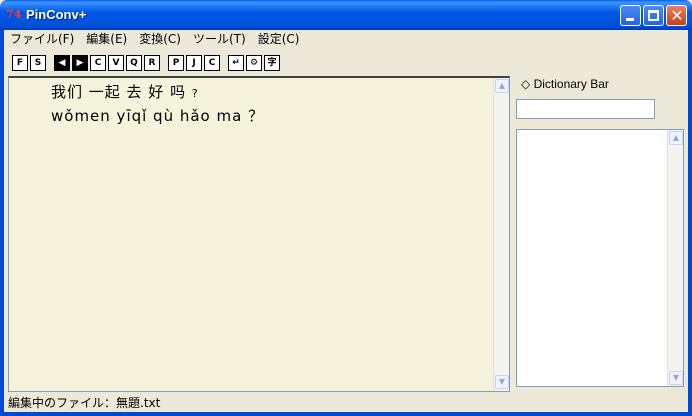  Describe the element at coordinates (279, 40) in the screenshot. I see `menu-settings: 設定(C)` at that location.